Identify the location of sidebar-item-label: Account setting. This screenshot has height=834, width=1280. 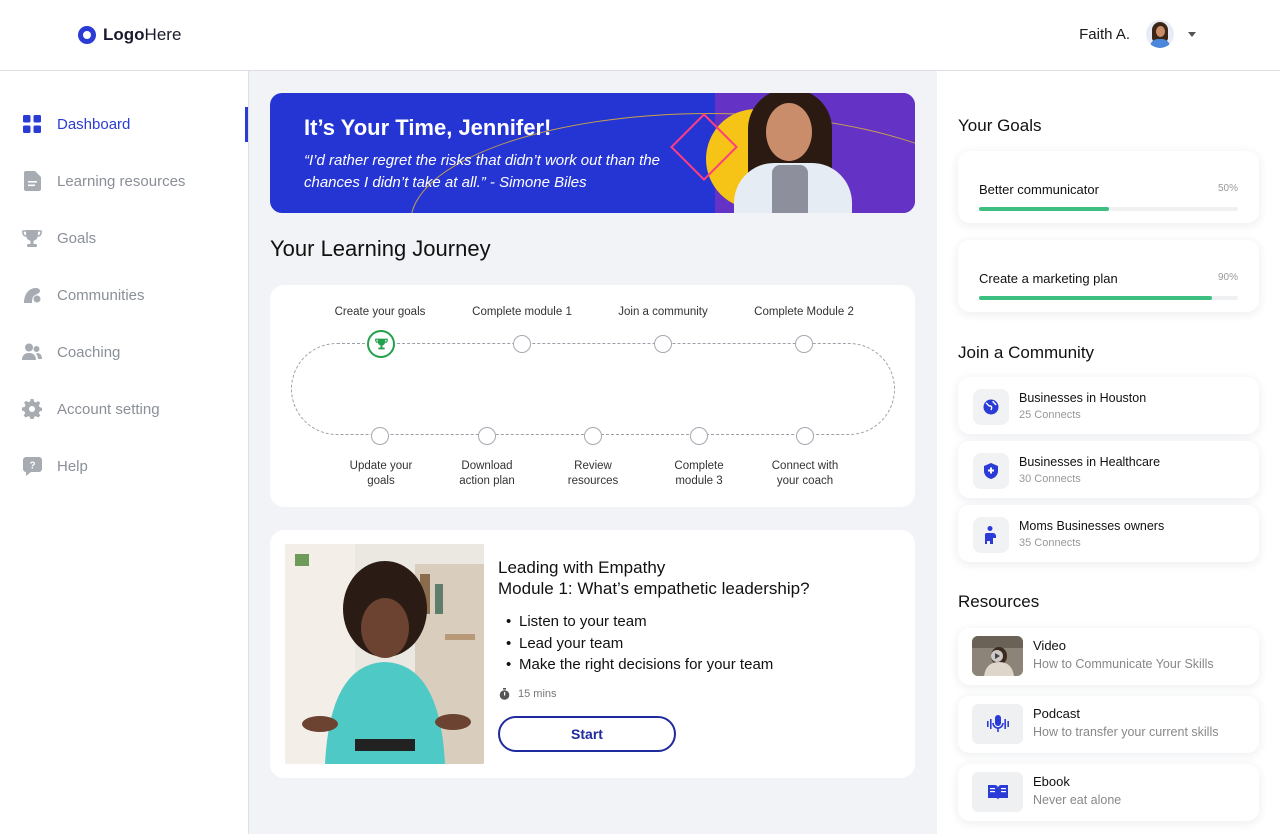
(108, 409).